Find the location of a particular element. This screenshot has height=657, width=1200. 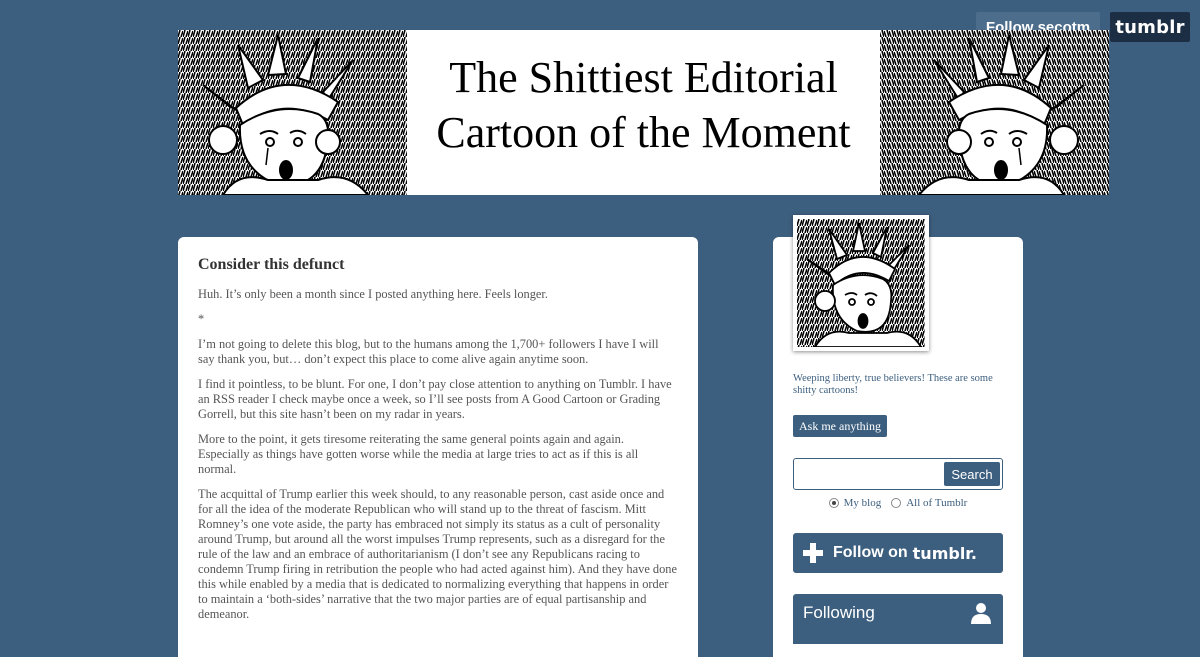

tumblr-logo-link: tumblr is located at coordinates (1150, 27).